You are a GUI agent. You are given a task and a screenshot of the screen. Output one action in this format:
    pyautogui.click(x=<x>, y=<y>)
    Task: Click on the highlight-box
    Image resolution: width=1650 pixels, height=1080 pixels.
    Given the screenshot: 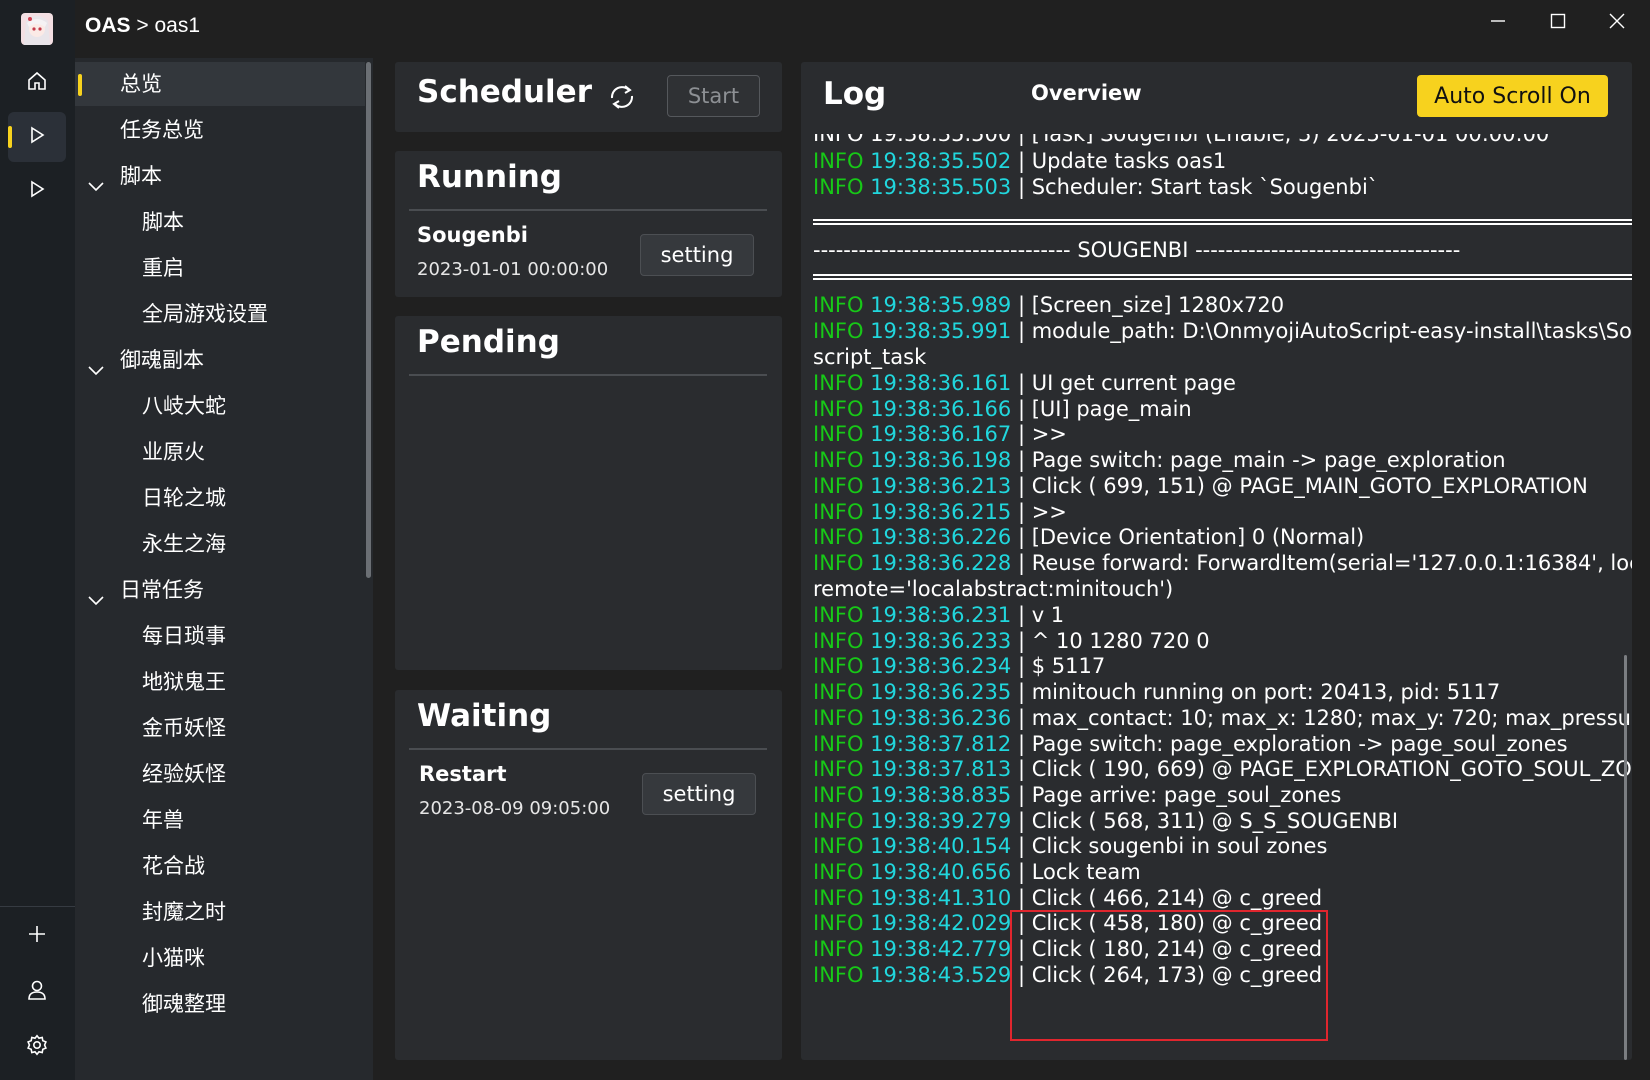 What is the action you would take?
    pyautogui.click(x=1169, y=975)
    